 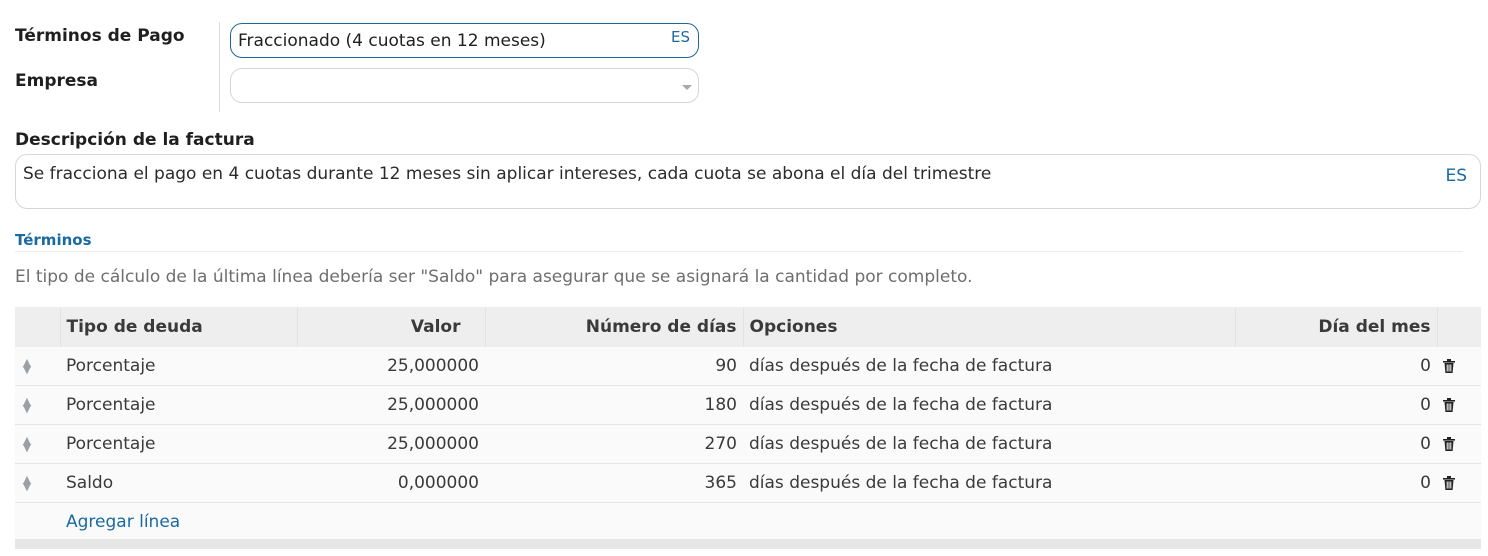 I want to click on cell-days: 90, so click(x=614, y=366).